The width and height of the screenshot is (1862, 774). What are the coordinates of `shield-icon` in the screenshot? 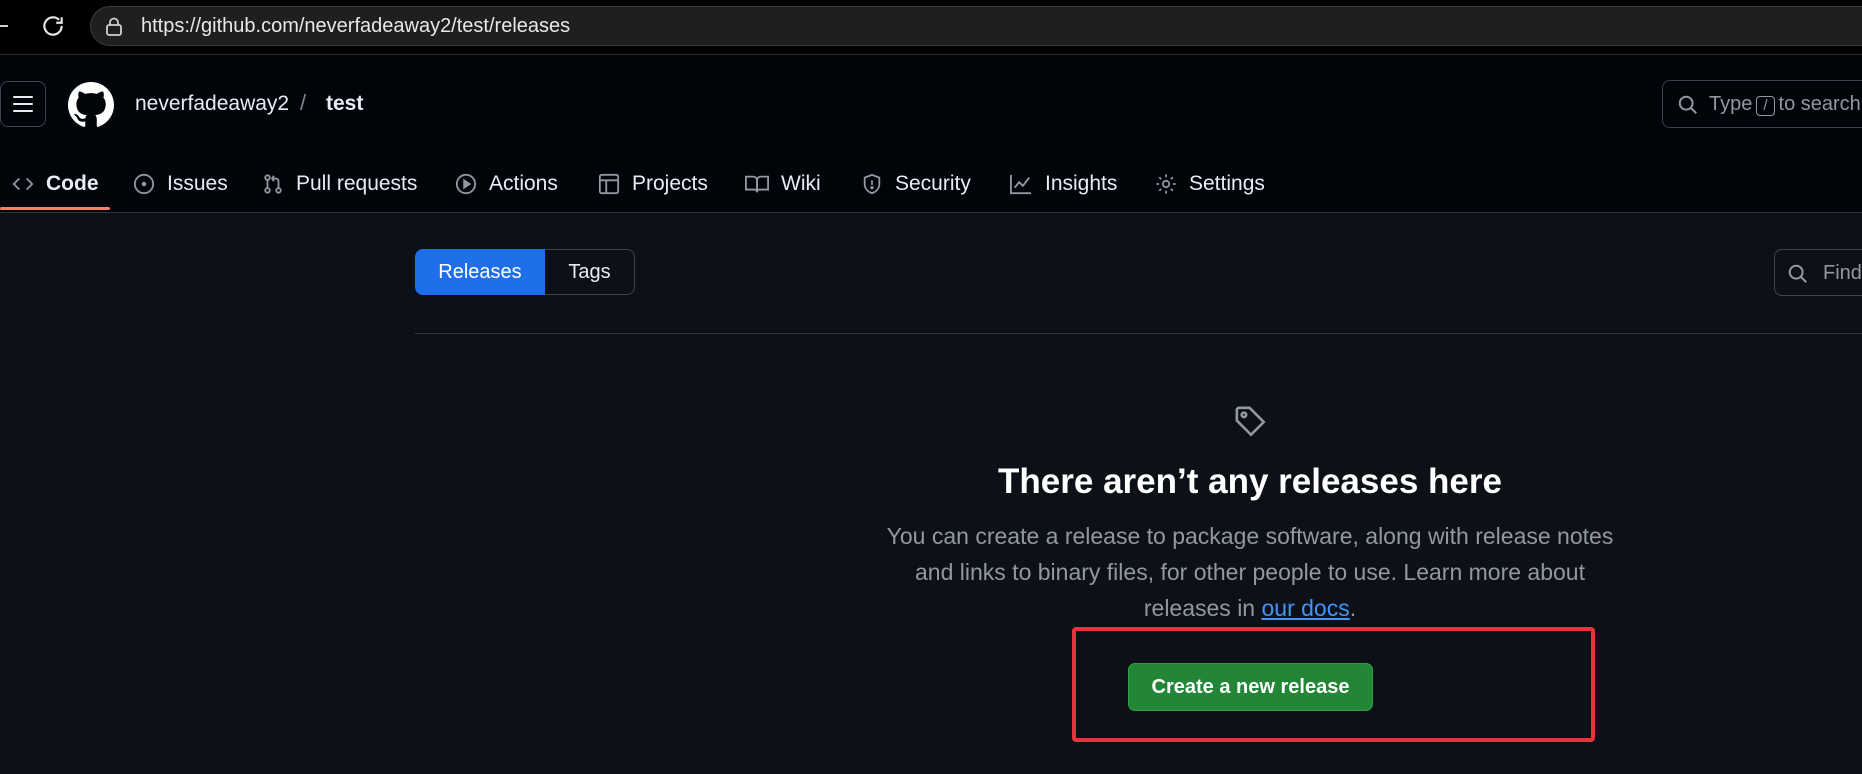 It's located at (872, 184).